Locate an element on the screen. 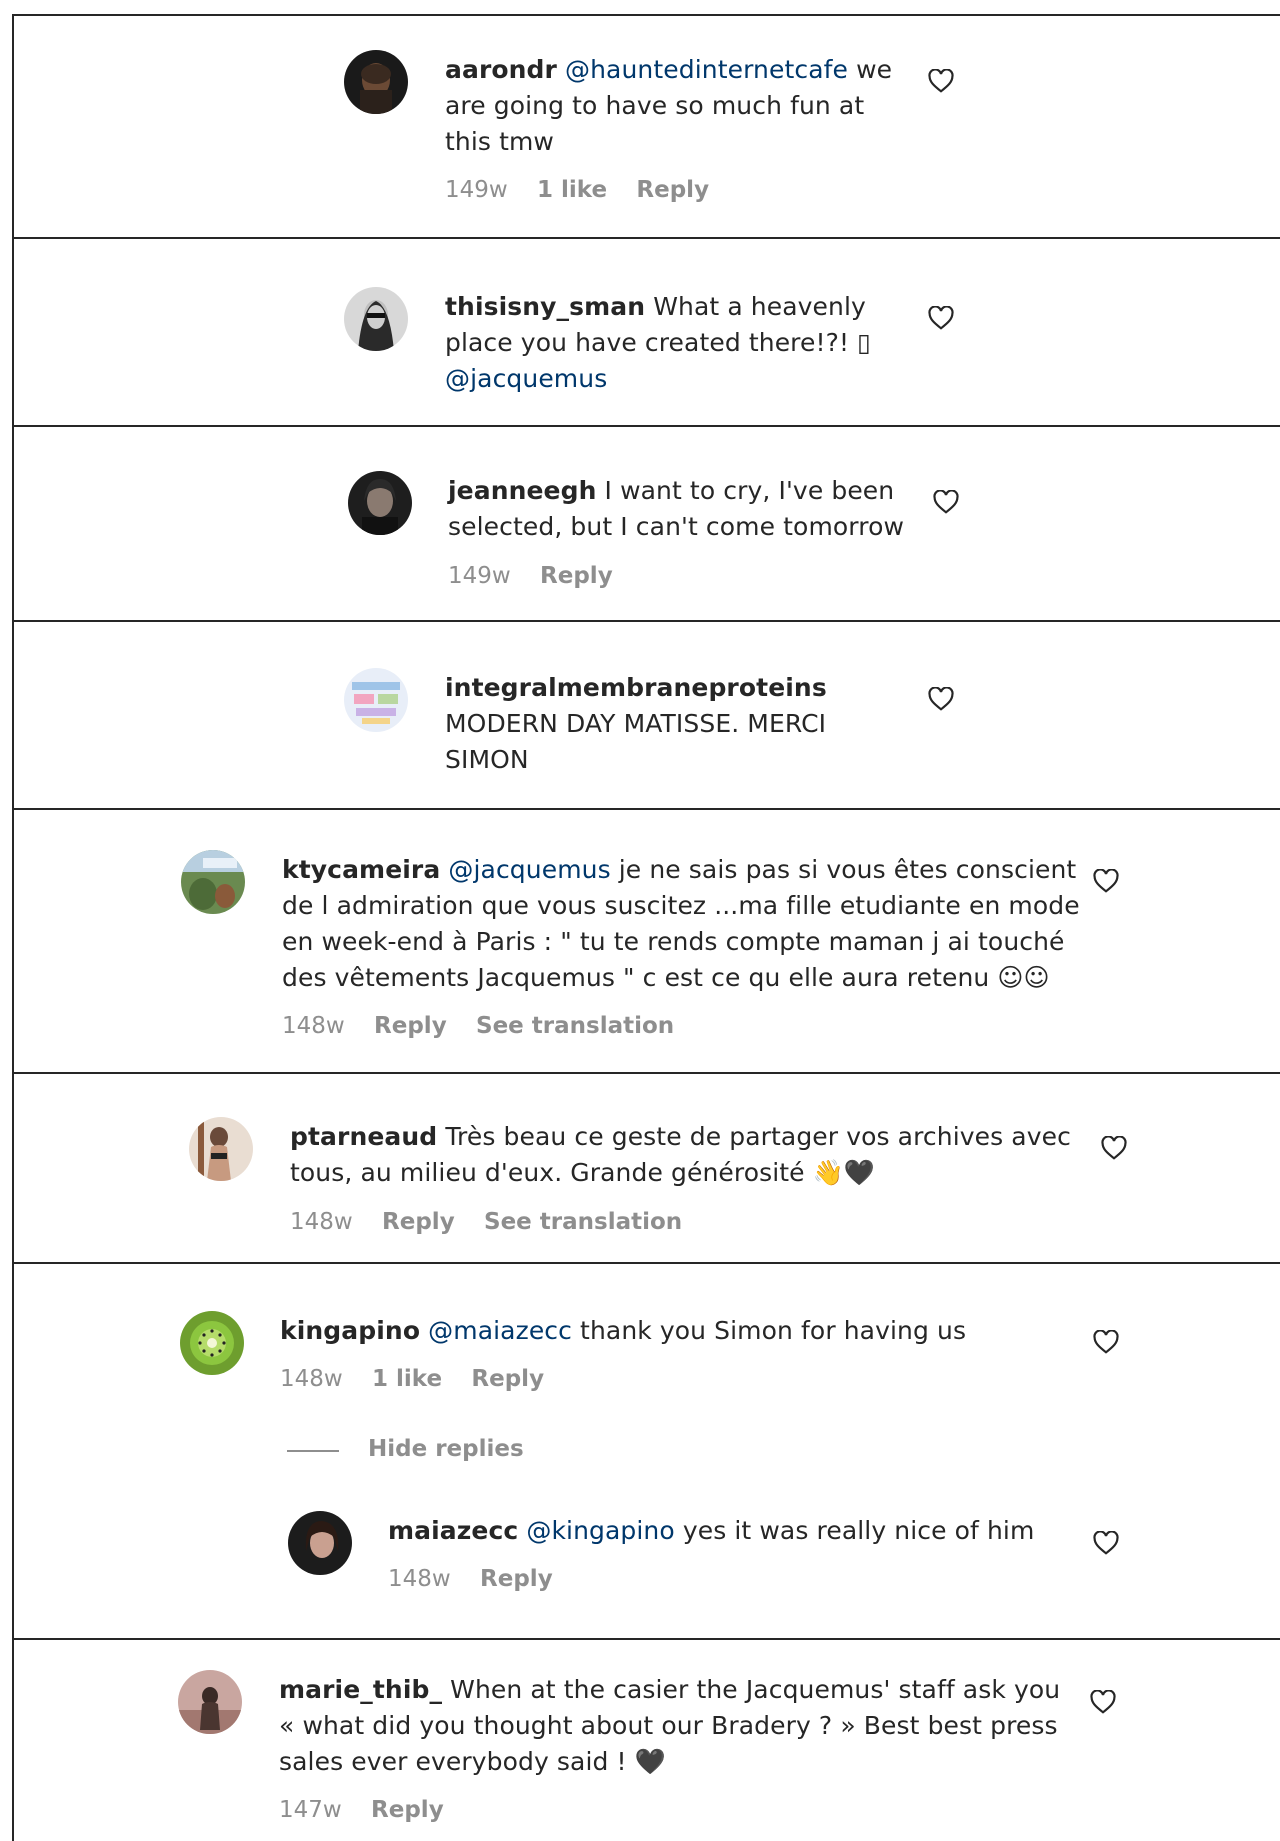  comment-username: maiazecc is located at coordinates (453, 1530).